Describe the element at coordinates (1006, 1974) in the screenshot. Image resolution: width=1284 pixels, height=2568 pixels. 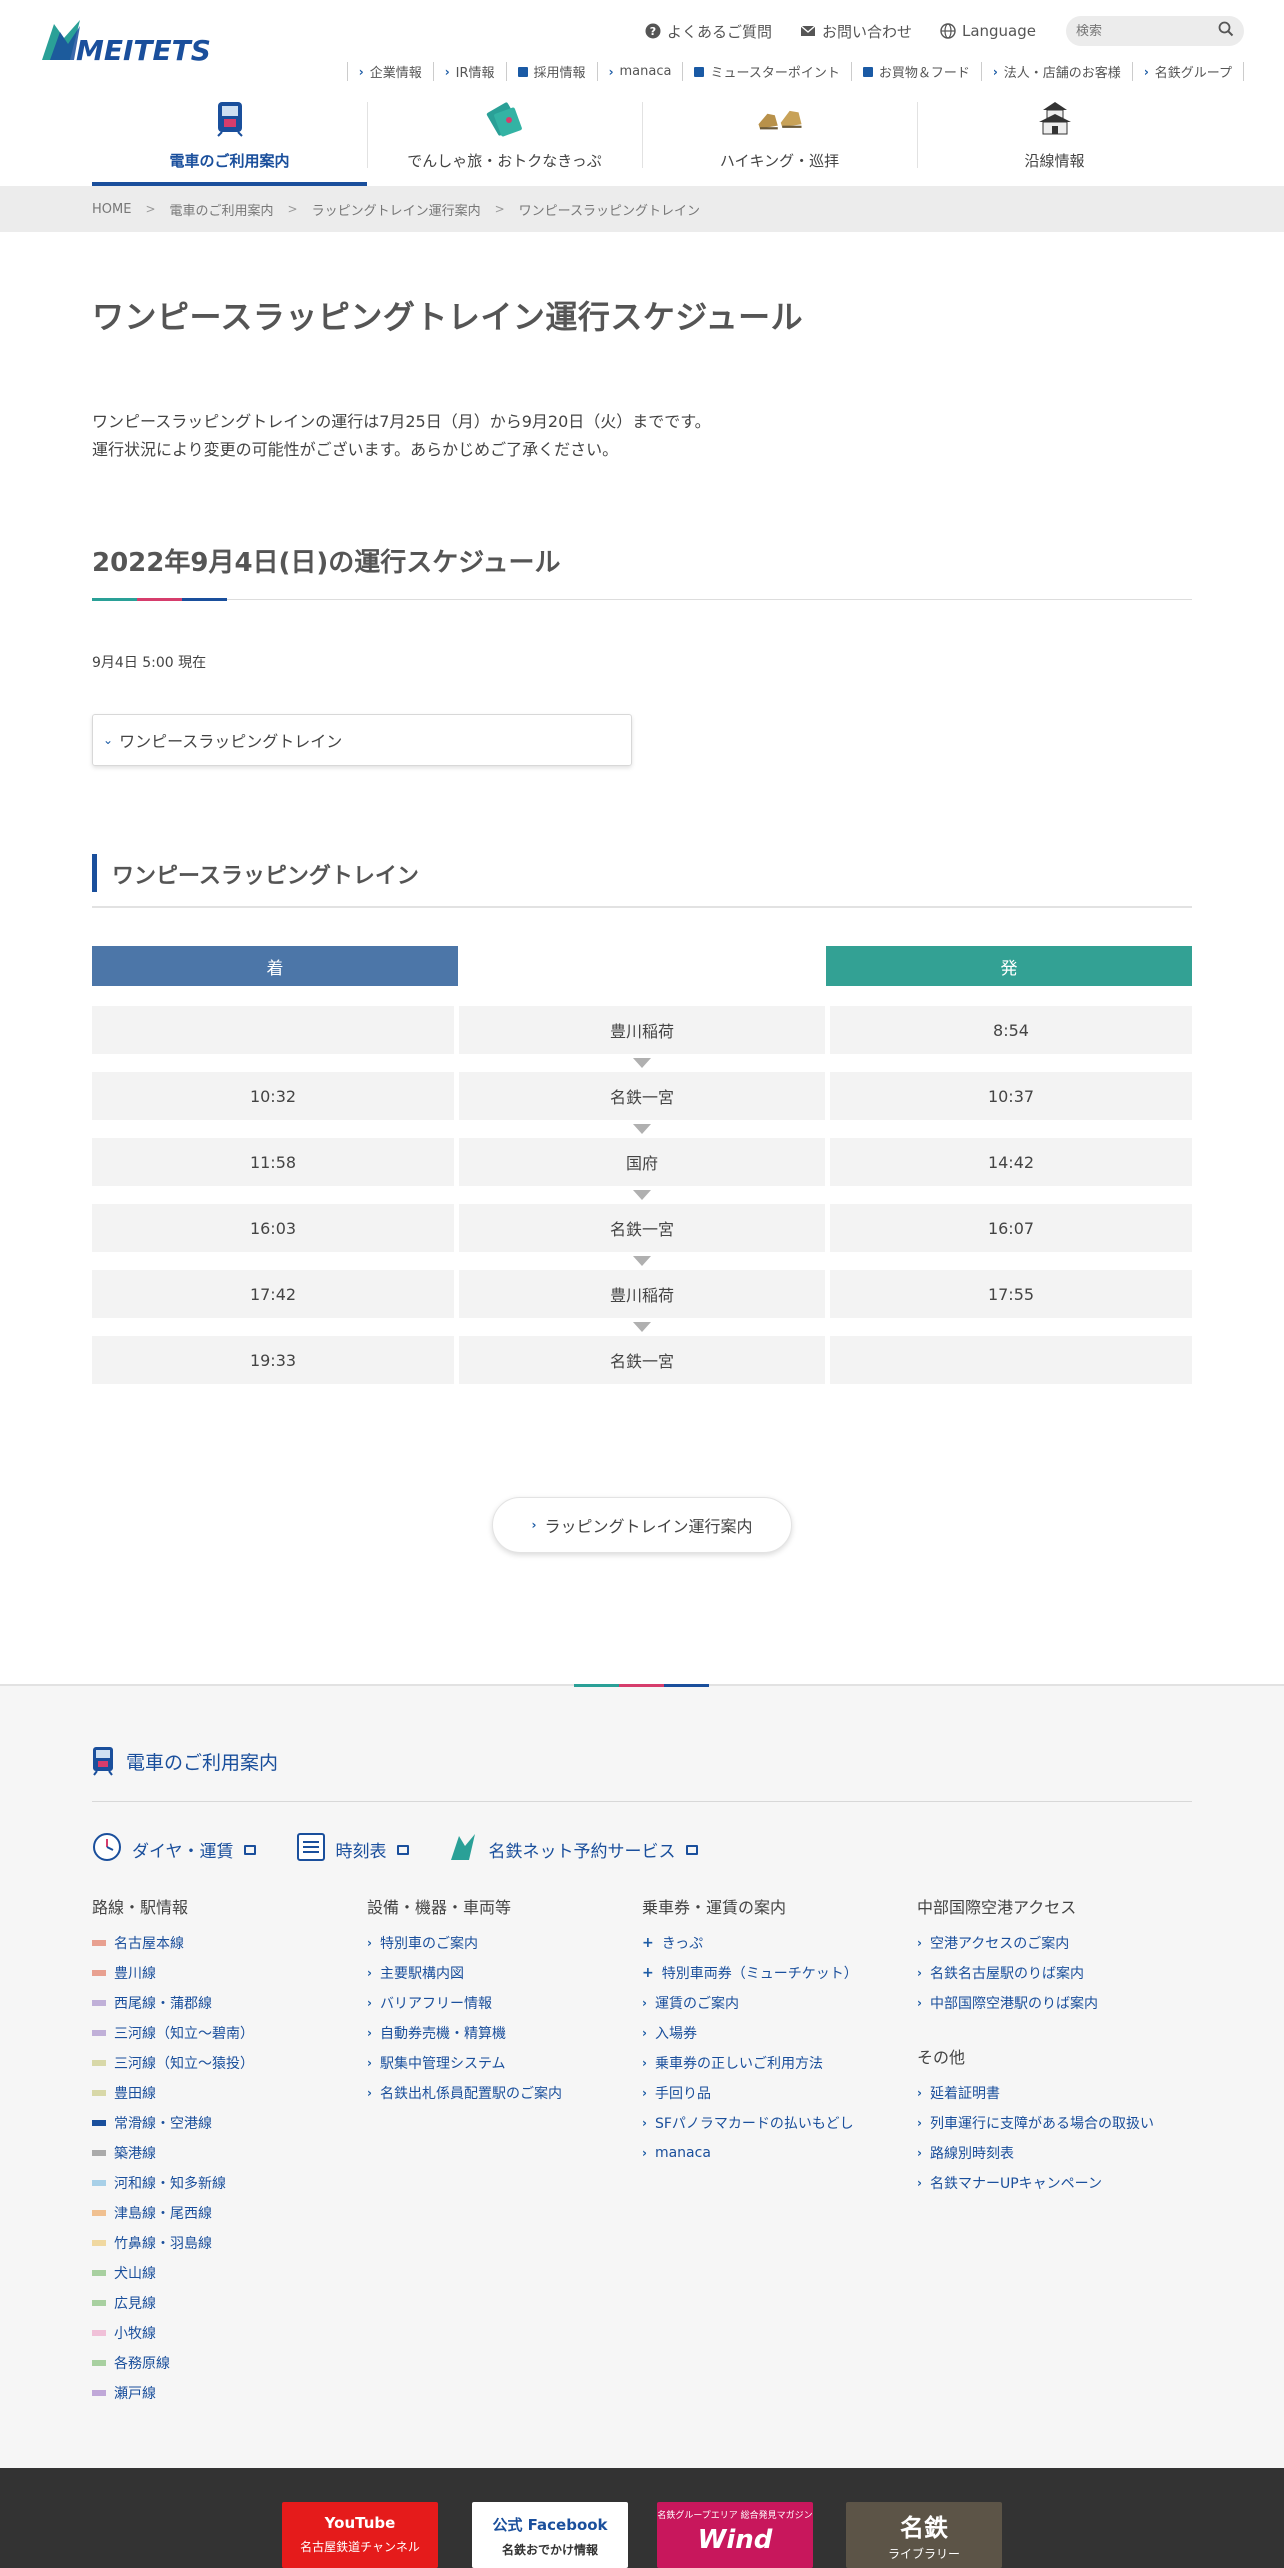
I see `airport-label: 名鉄名古屋駅のりば案内` at that location.